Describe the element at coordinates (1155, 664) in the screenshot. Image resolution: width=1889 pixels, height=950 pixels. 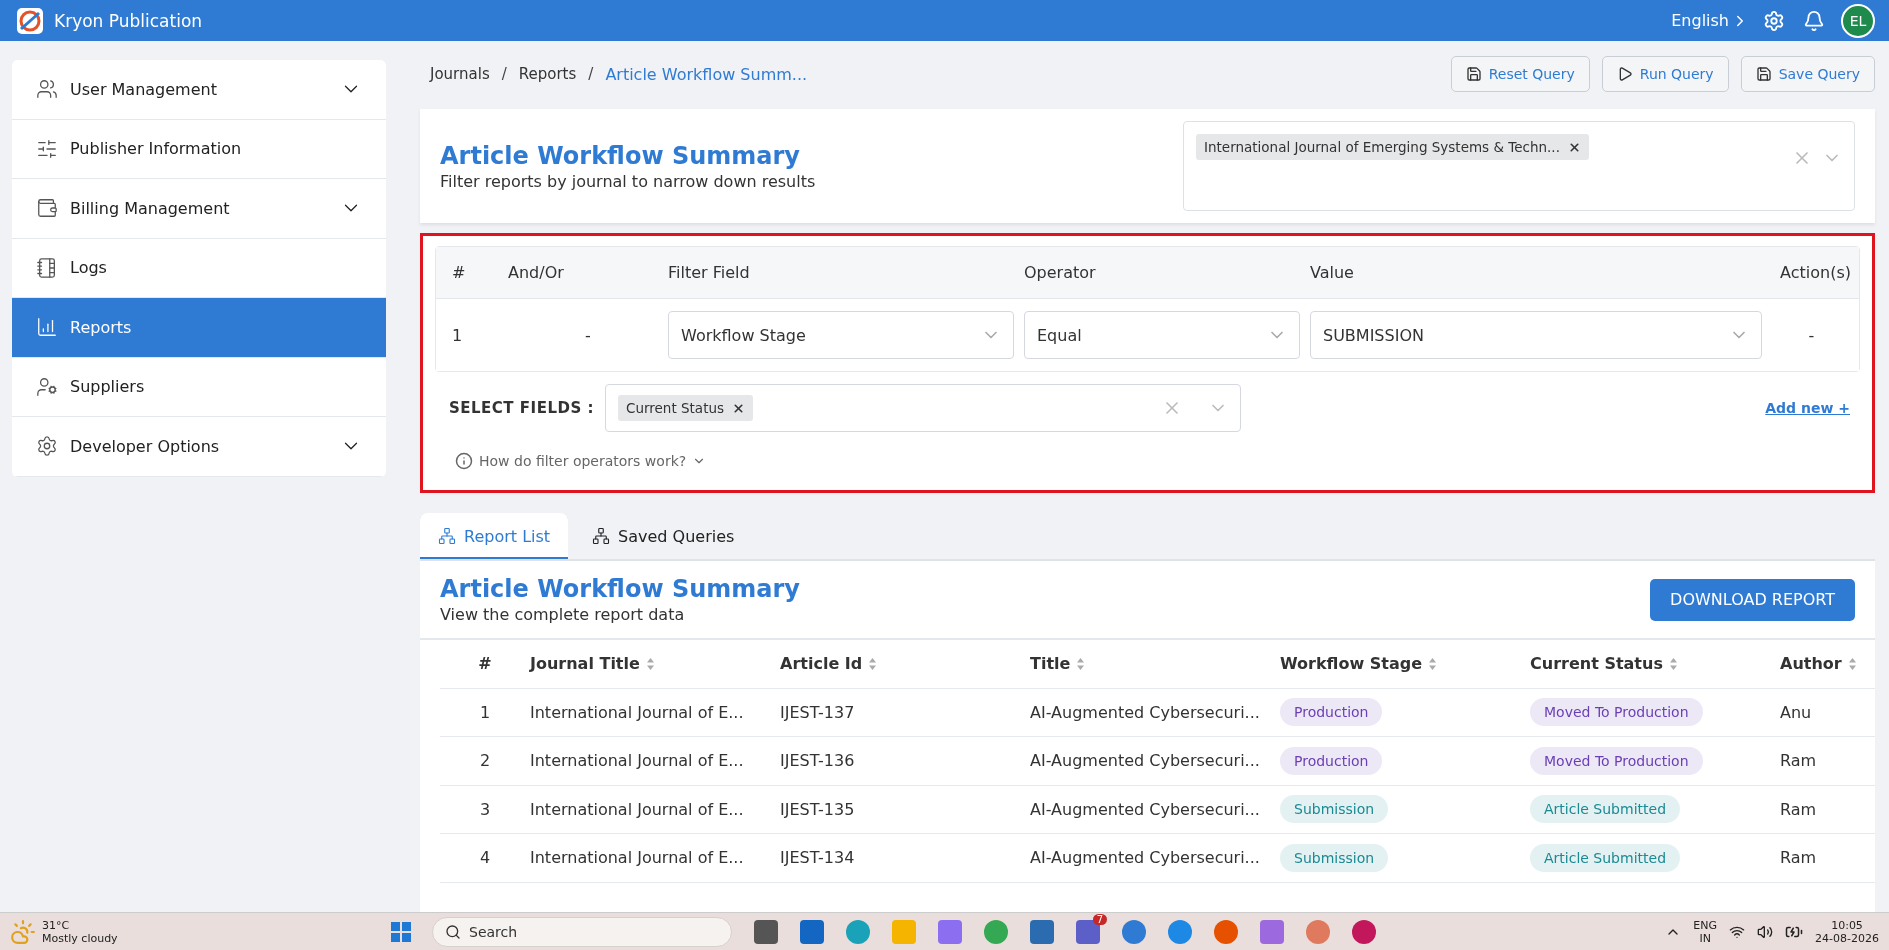
I see `column-header: Title` at that location.